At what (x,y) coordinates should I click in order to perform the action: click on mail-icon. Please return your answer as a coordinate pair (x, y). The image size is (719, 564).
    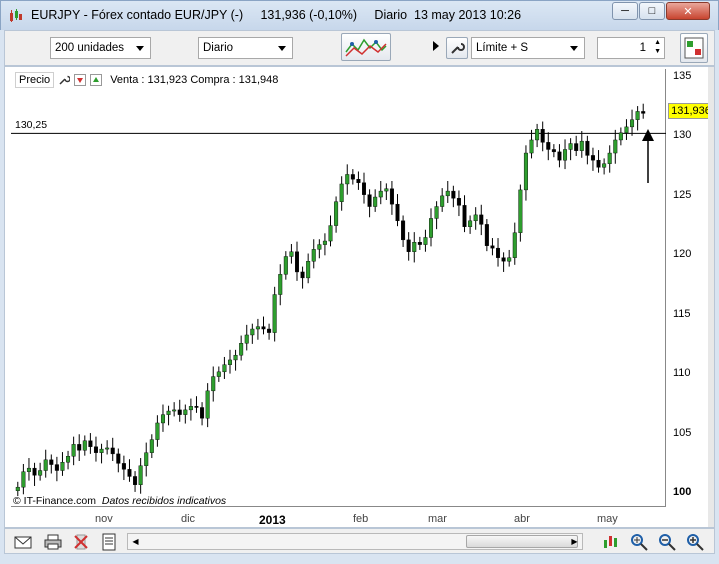
    Looking at the image, I should click on (23, 542).